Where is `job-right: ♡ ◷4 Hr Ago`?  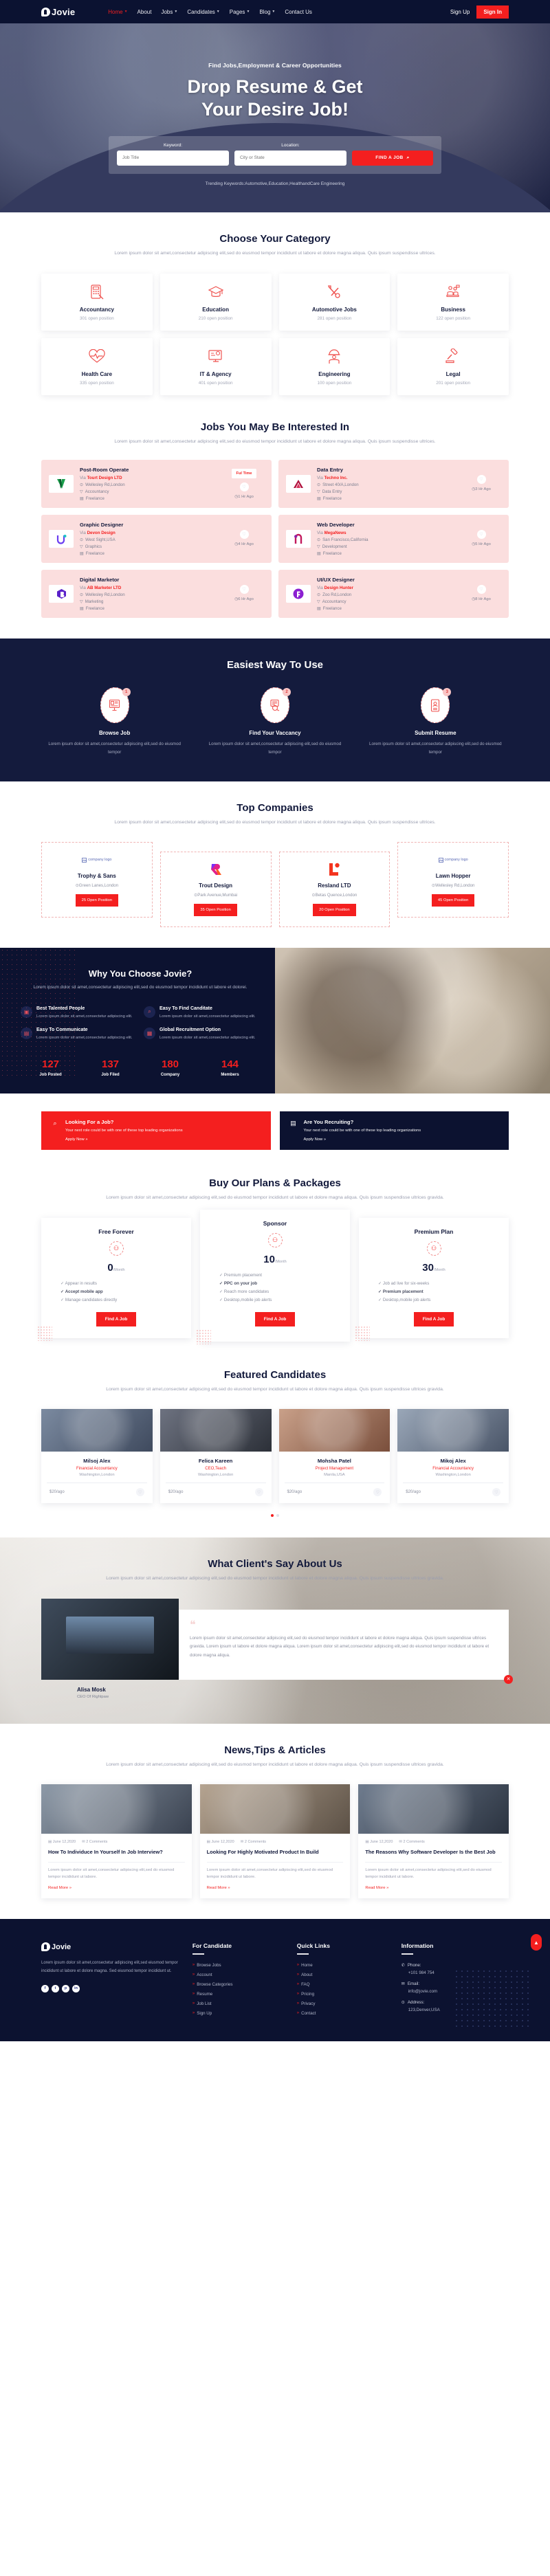 job-right: ♡ ◷4 Hr Ago is located at coordinates (244, 539).